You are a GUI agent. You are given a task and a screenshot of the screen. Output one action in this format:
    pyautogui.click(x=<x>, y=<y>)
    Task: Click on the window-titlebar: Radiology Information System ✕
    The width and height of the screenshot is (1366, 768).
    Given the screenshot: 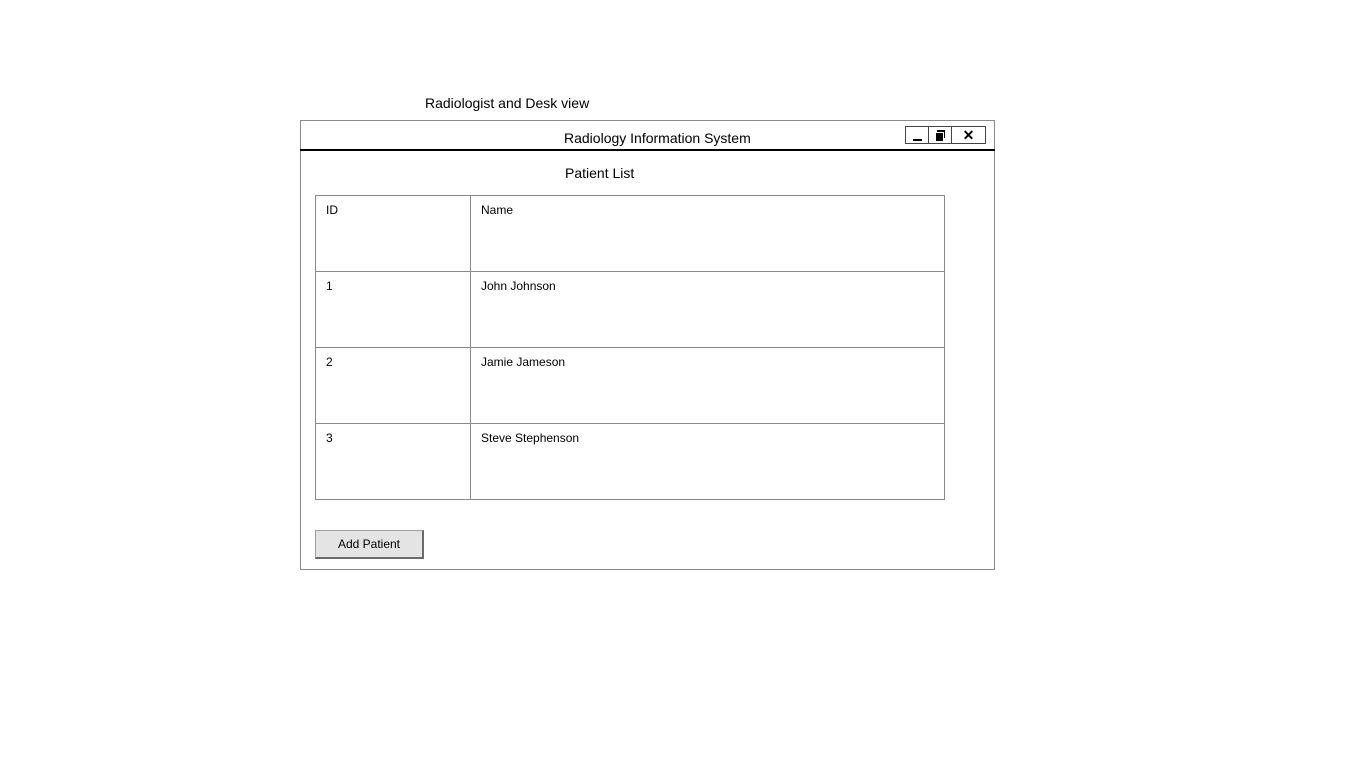 What is the action you would take?
    pyautogui.click(x=647, y=136)
    